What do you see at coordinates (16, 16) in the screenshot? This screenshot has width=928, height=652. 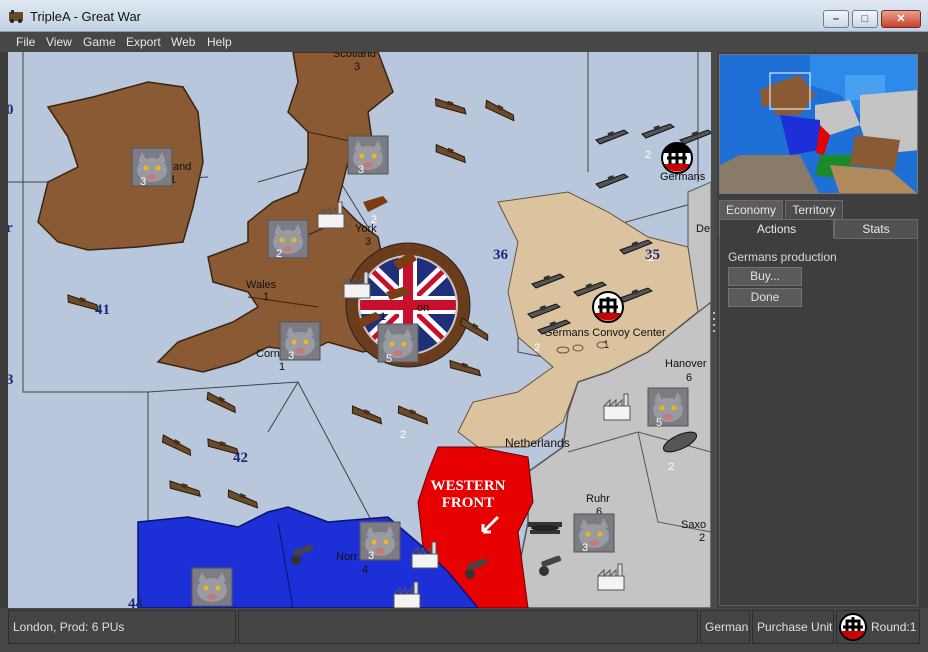 I see `triplea-app-icon` at bounding box center [16, 16].